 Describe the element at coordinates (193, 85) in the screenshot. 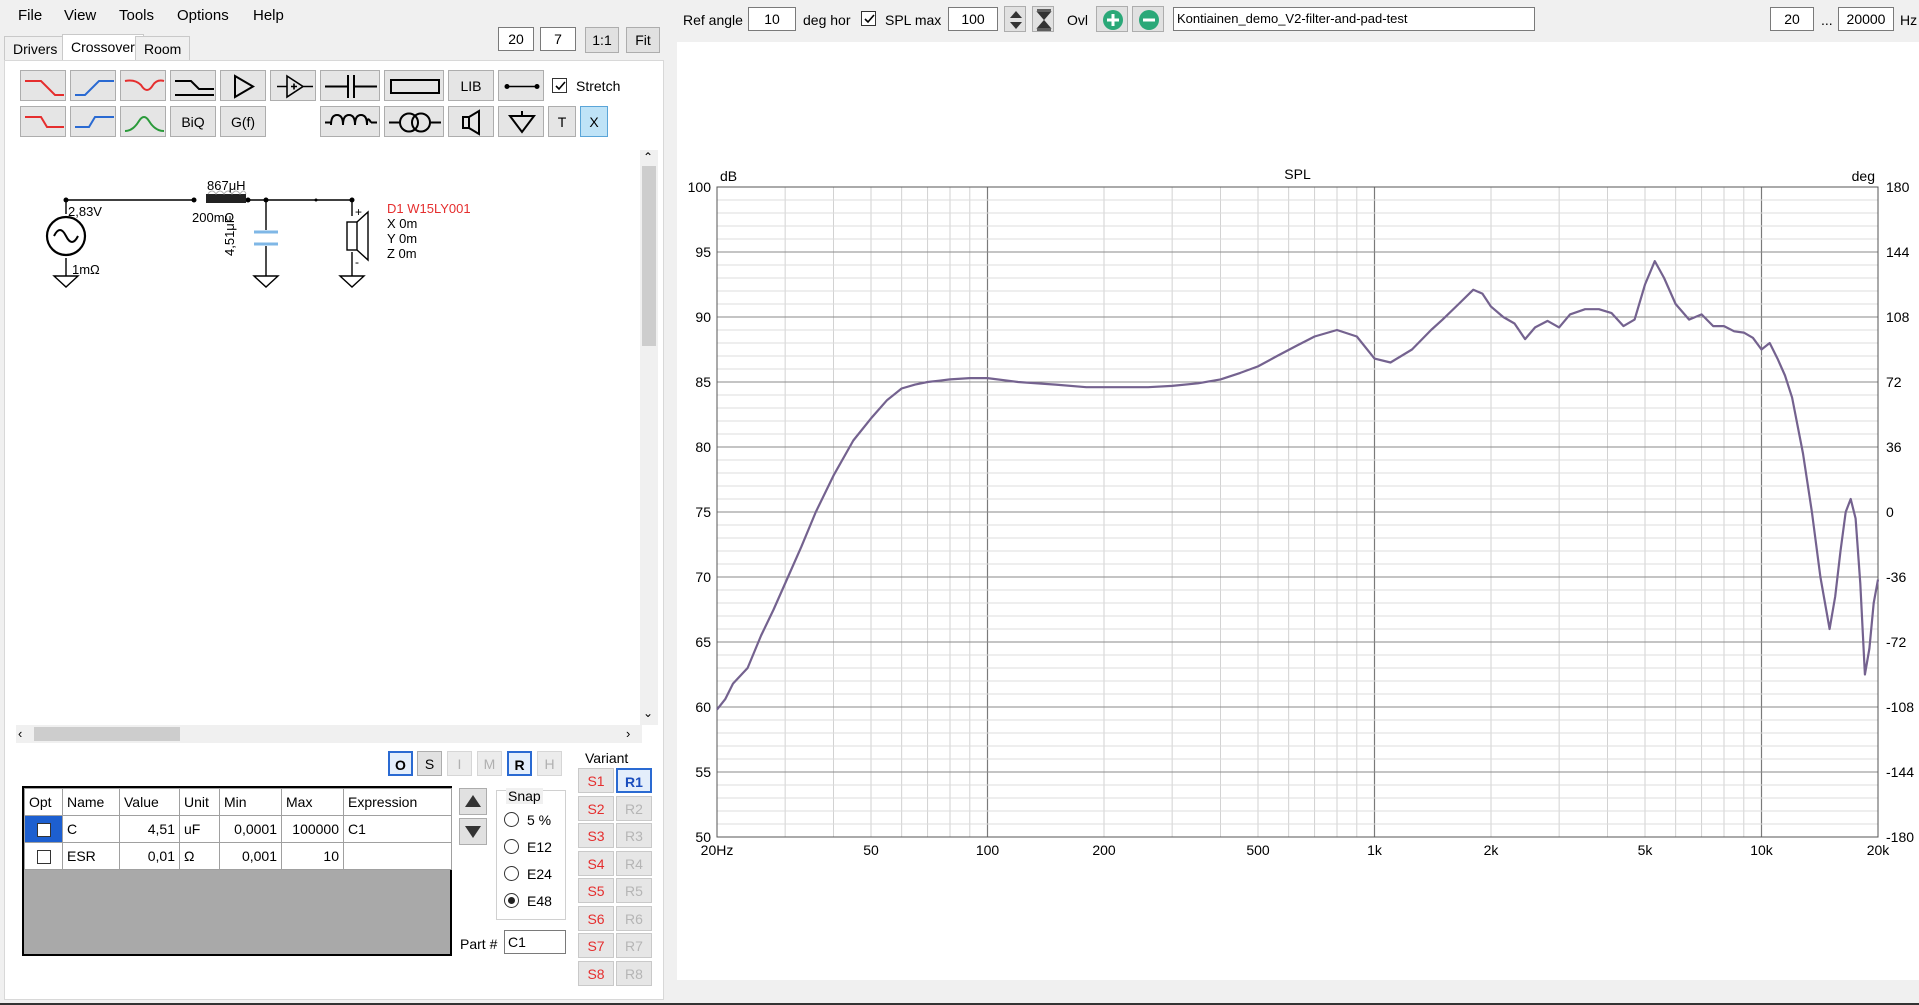

I see `shelf-button` at that location.